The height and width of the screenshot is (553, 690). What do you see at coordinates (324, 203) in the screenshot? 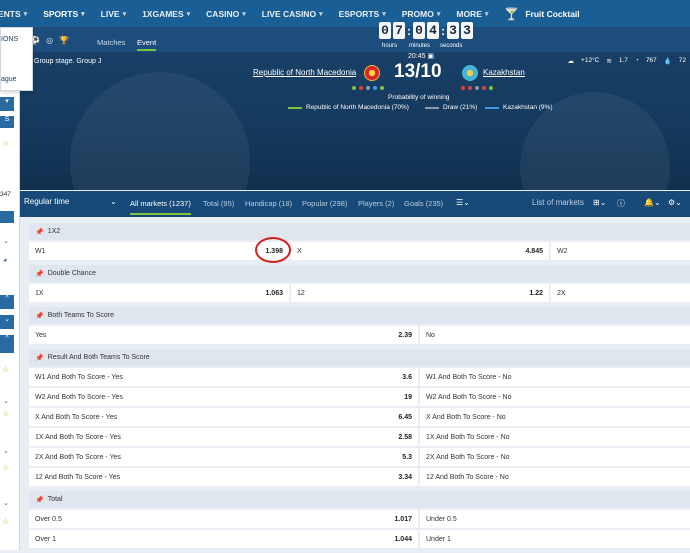
I see `tab-popular: Popular (298)` at bounding box center [324, 203].